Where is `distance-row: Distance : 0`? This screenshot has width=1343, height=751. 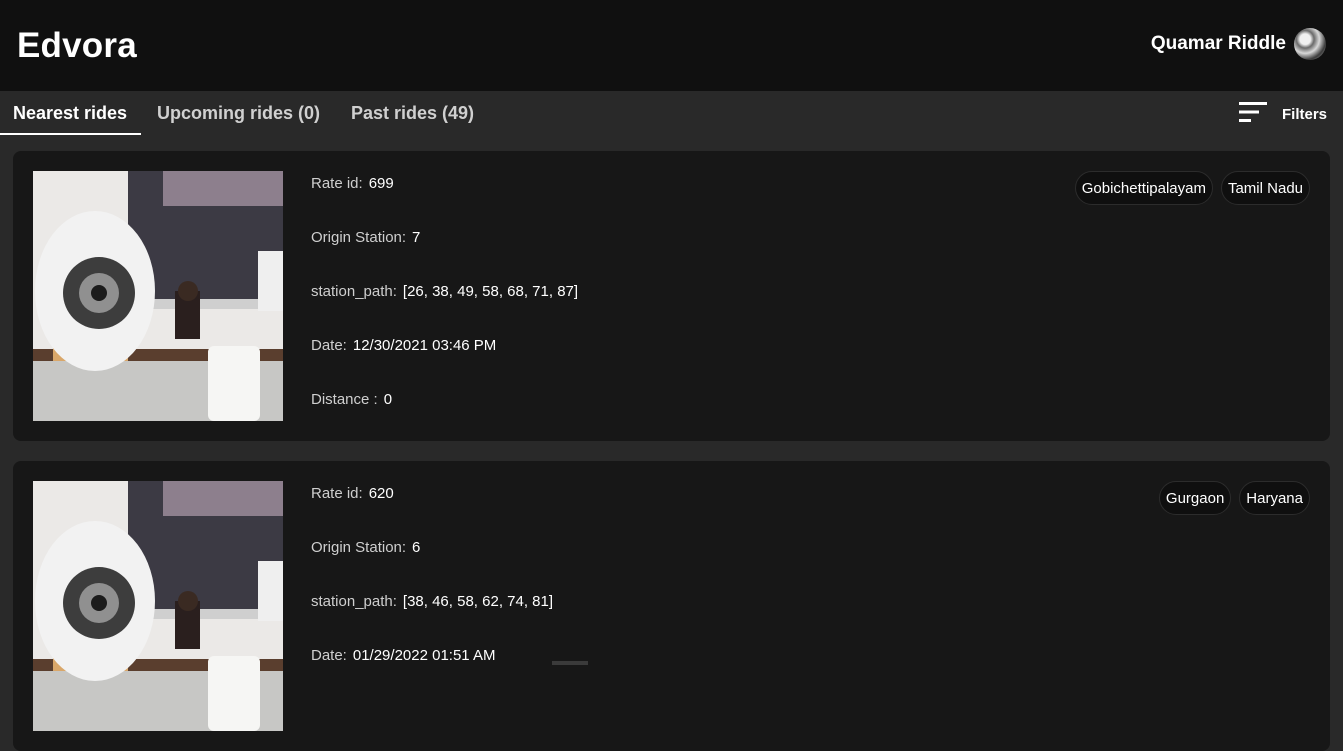 distance-row: Distance : 0 is located at coordinates (444, 418).